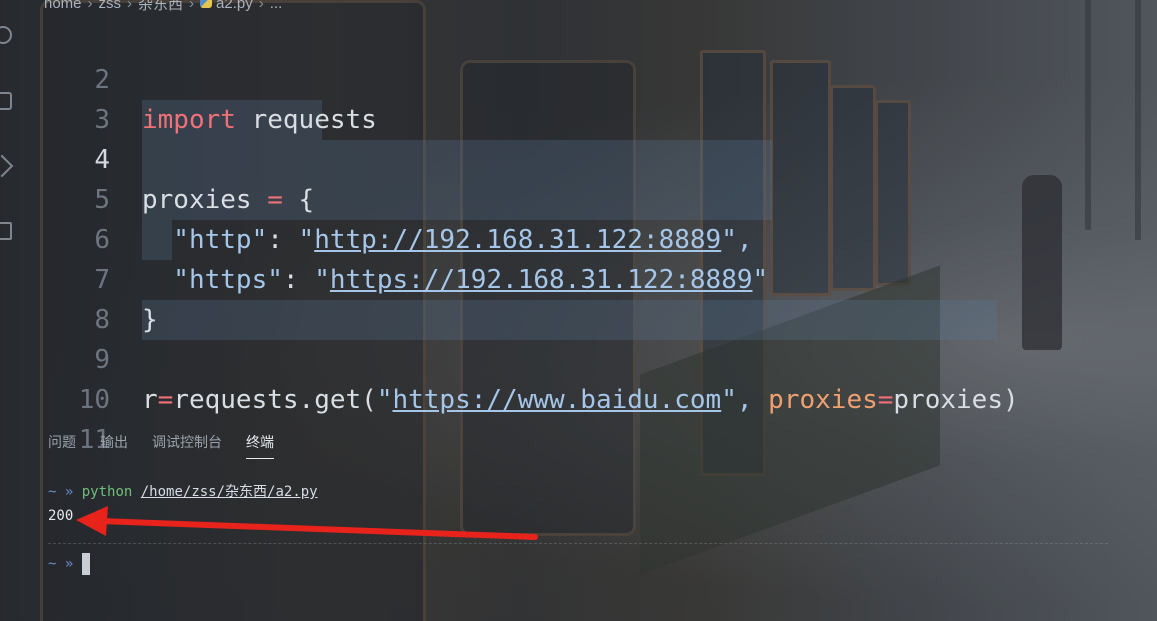 The image size is (1157, 621). What do you see at coordinates (317, 529) in the screenshot?
I see `annotation-arrow-line` at bounding box center [317, 529].